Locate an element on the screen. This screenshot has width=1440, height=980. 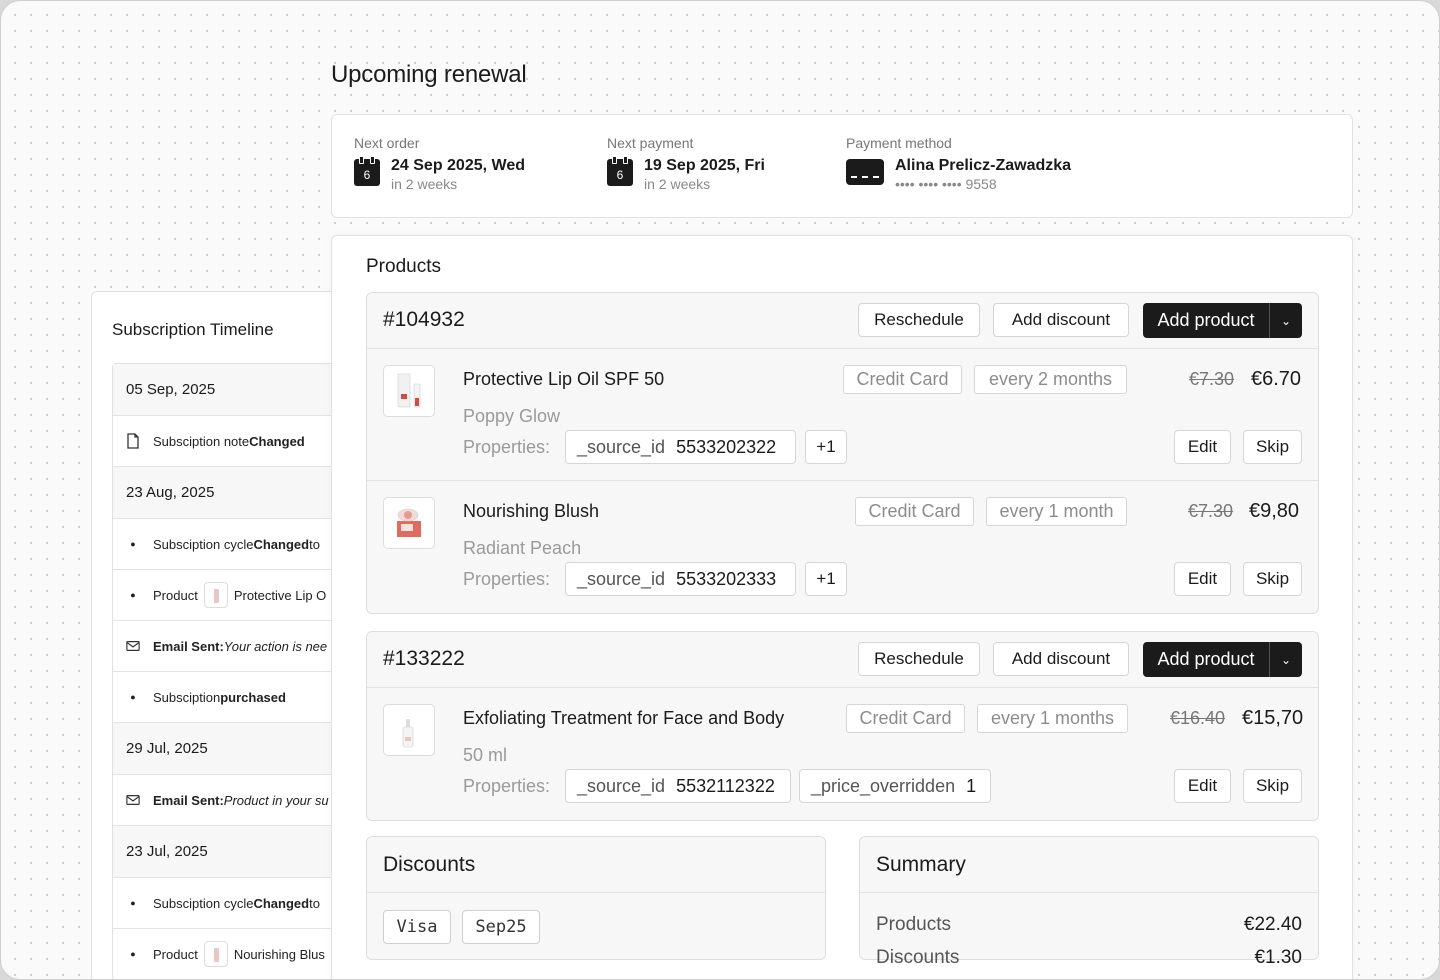
order-id: #104932 is located at coordinates (424, 319).